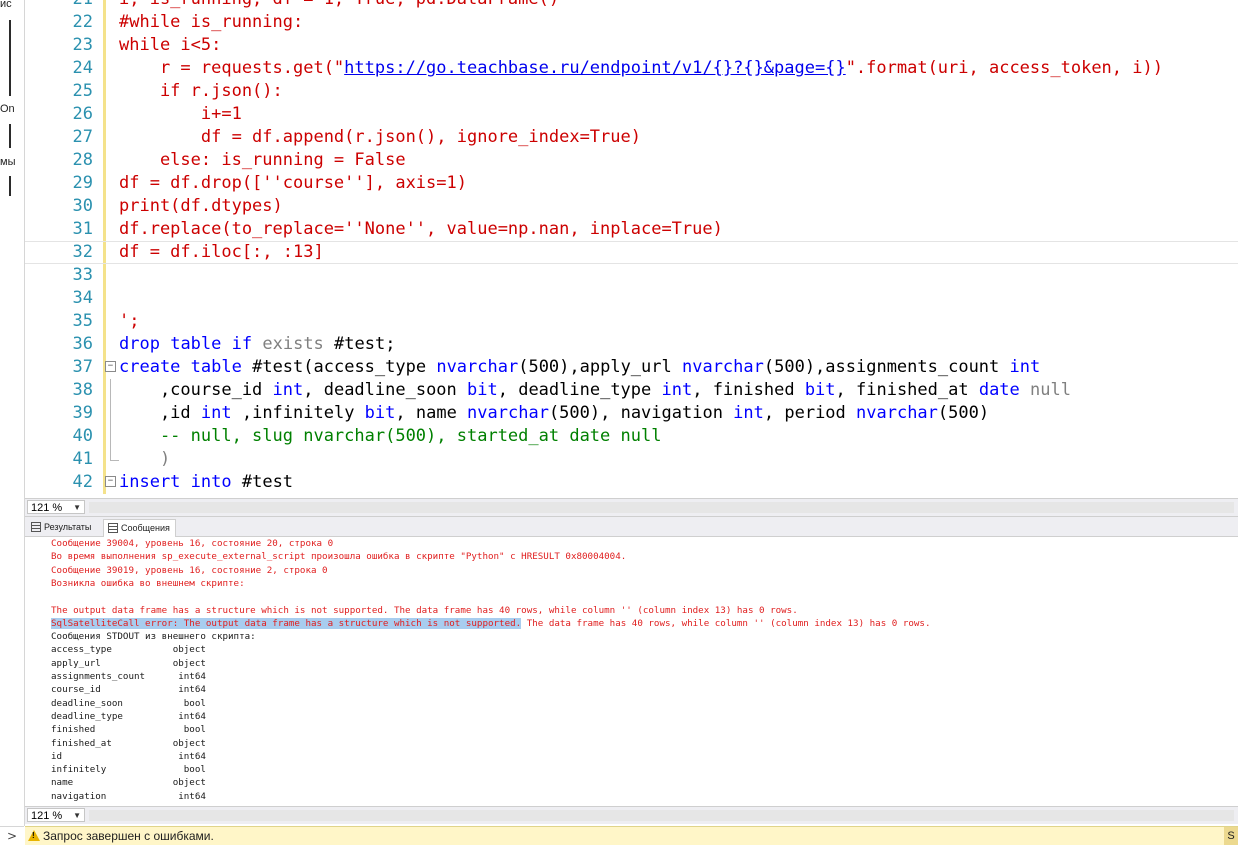  I want to click on code-line: 36 drop table if exists #test;, so click(631, 344).